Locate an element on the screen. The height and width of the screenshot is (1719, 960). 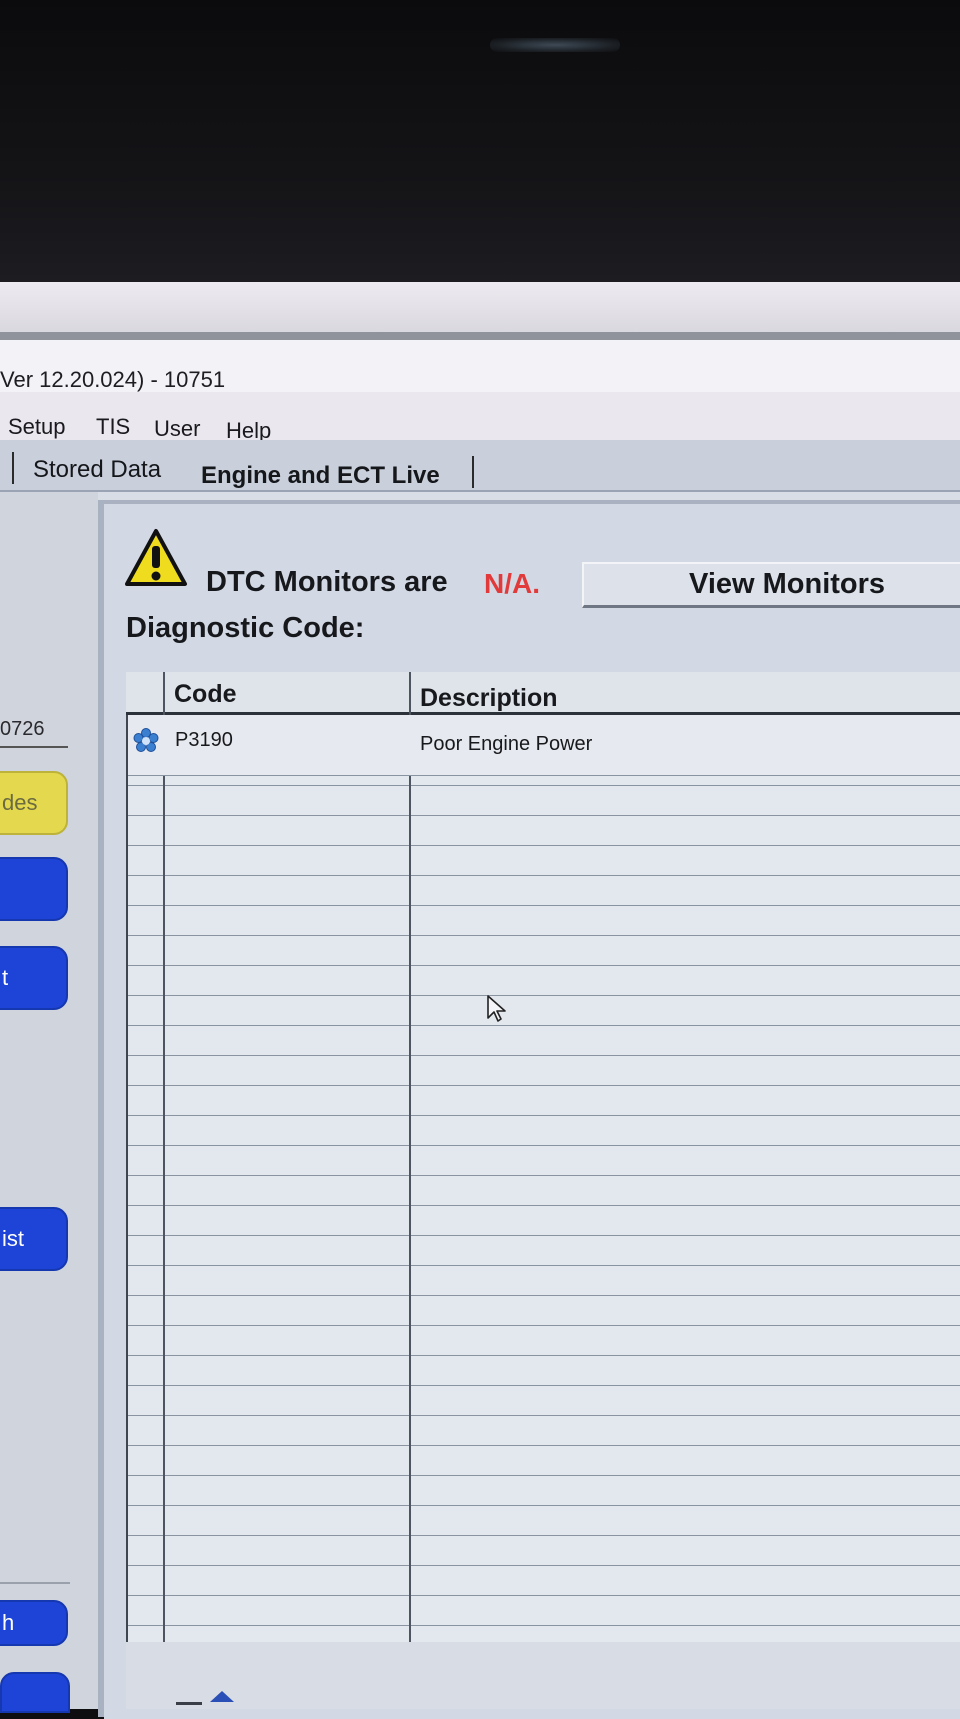
dtc-status-icon is located at coordinates (146, 743).